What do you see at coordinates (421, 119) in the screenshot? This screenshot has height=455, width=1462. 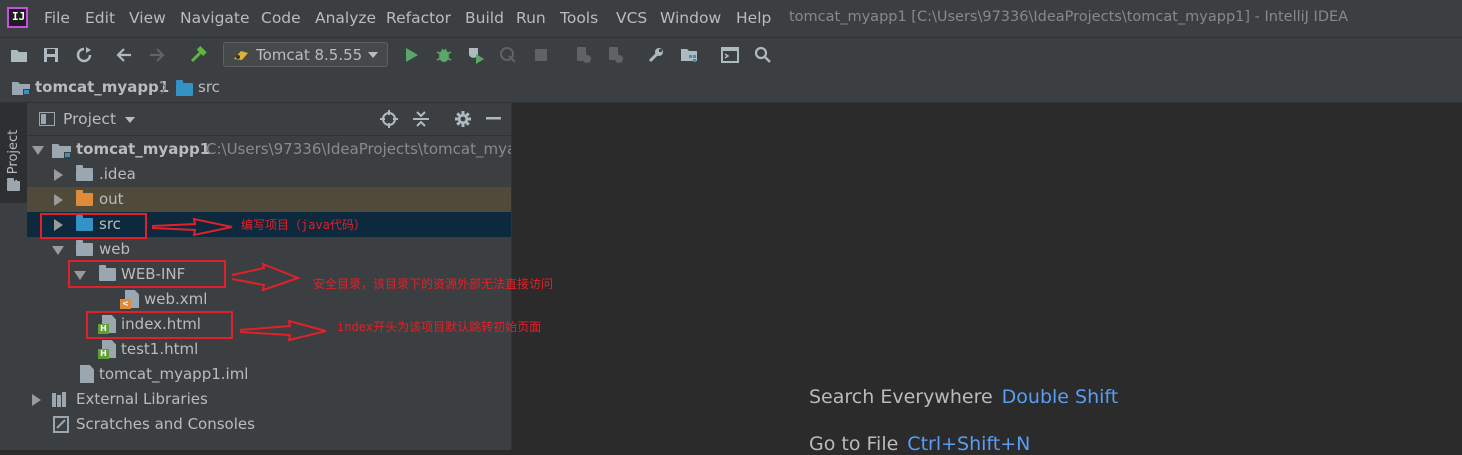 I see `collapse-all-icon` at bounding box center [421, 119].